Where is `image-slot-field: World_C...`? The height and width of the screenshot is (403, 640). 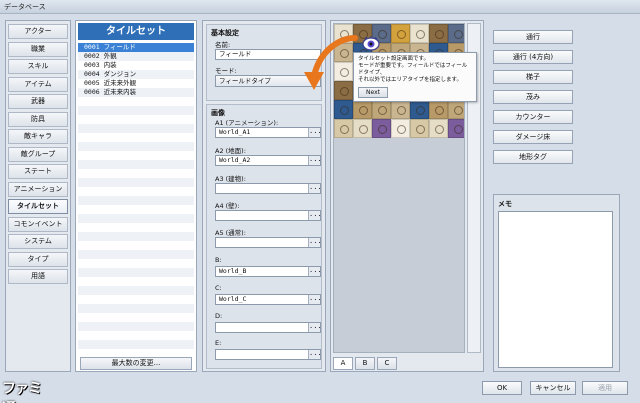
image-slot-field: World_C... is located at coordinates (268, 299).